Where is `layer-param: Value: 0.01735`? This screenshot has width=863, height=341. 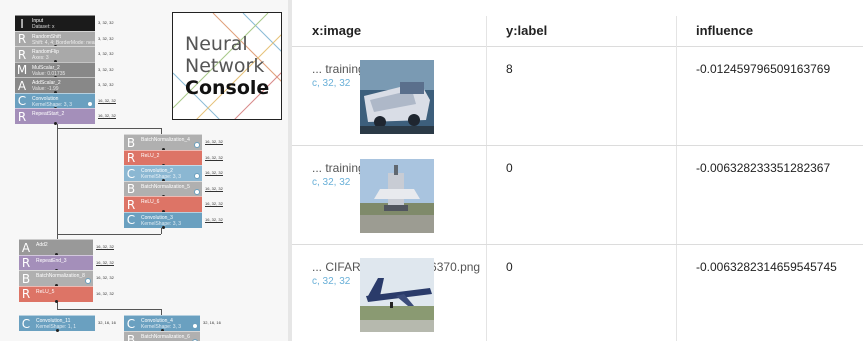 layer-param: Value: 0.01735 is located at coordinates (49, 73).